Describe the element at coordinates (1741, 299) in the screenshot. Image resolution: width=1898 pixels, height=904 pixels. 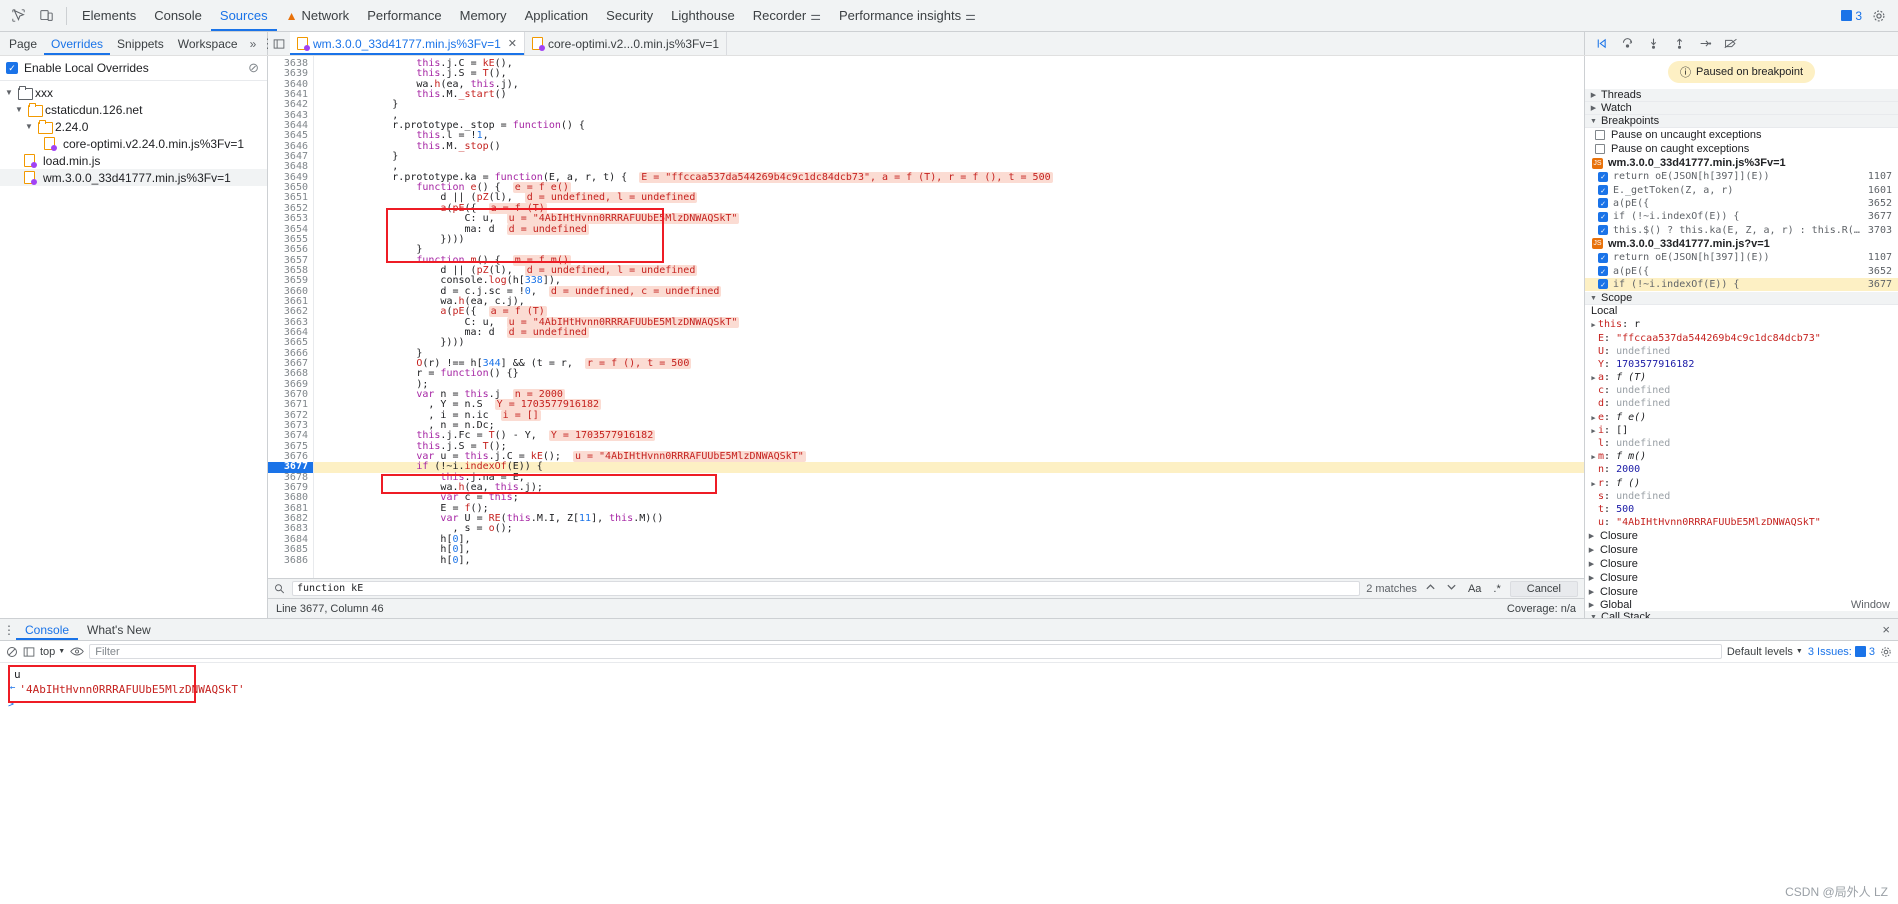
I see `section-scope: ▼ Scope` at that location.